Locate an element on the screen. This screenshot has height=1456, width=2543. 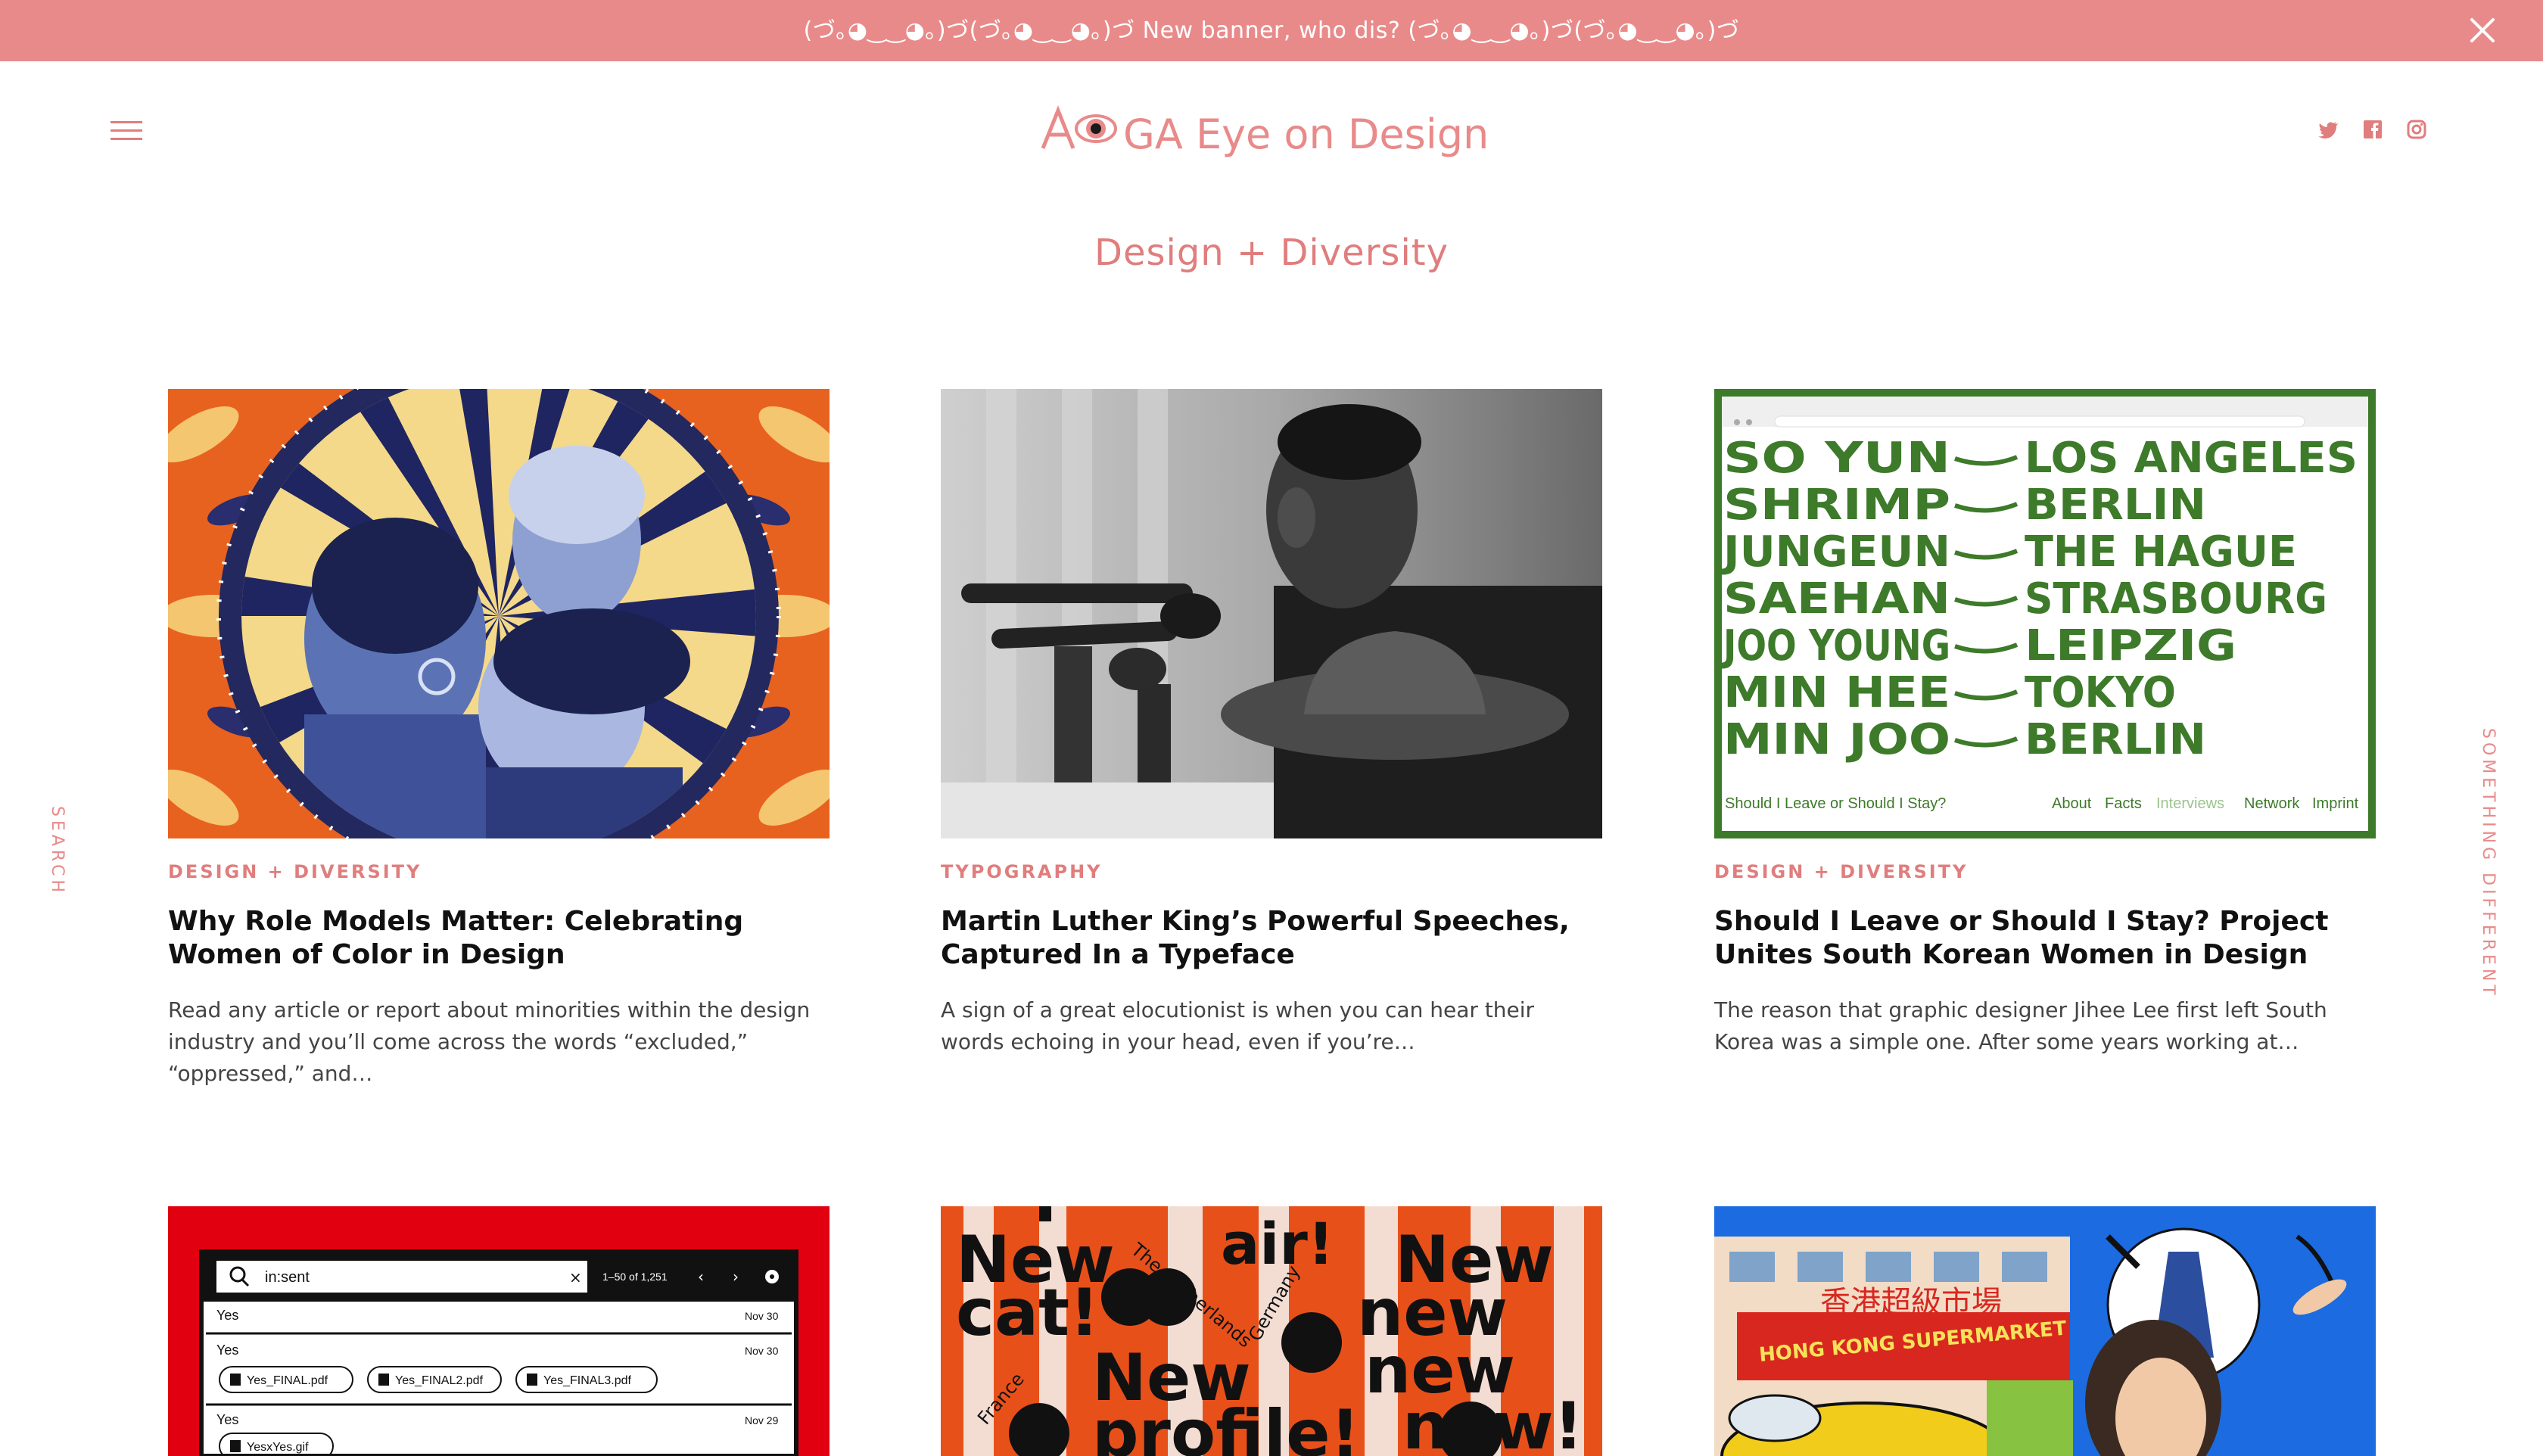
gmail-attachment: Yes_FINAL2.pdf is located at coordinates (439, 1380).